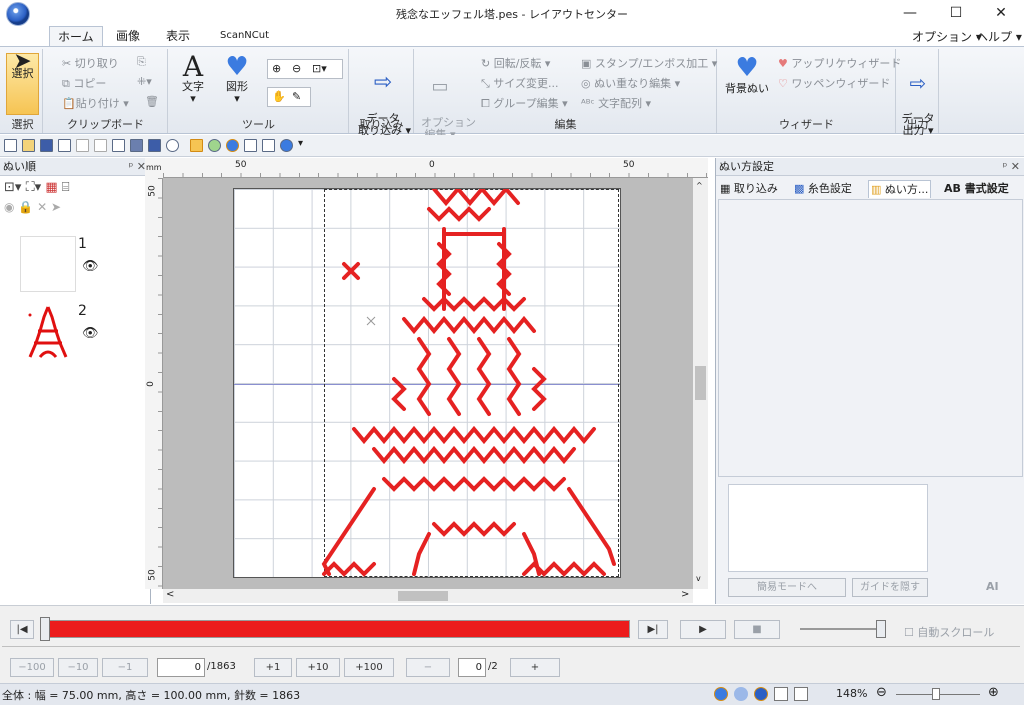 This screenshot has width=1024, height=705. What do you see at coordinates (747, 74) in the screenshot?
I see `background-stitch-button: ♥ 背景ぬい` at bounding box center [747, 74].